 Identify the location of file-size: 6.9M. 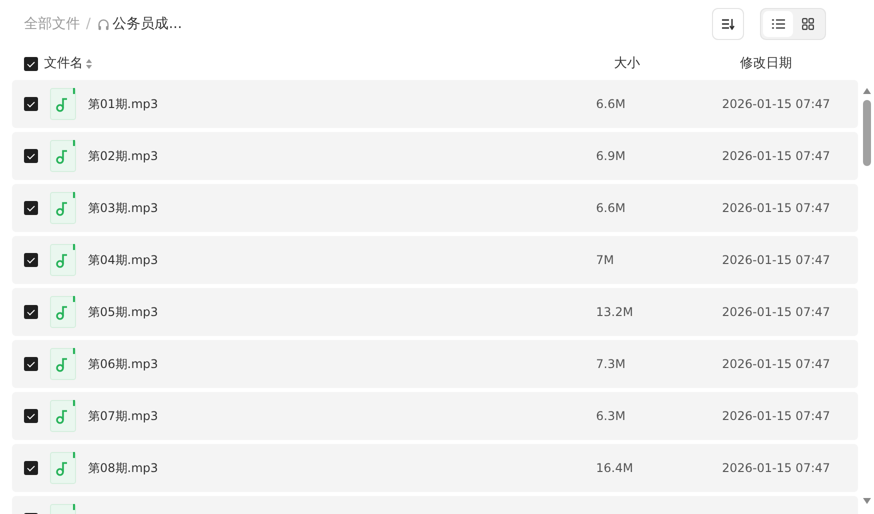
(611, 156).